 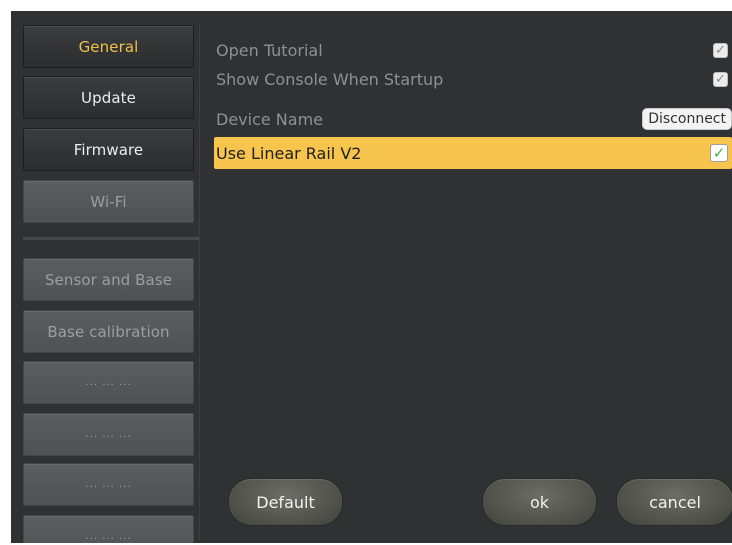 What do you see at coordinates (108, 331) in the screenshot?
I see `sidebar-item-base-calibration: Base calibration` at bounding box center [108, 331].